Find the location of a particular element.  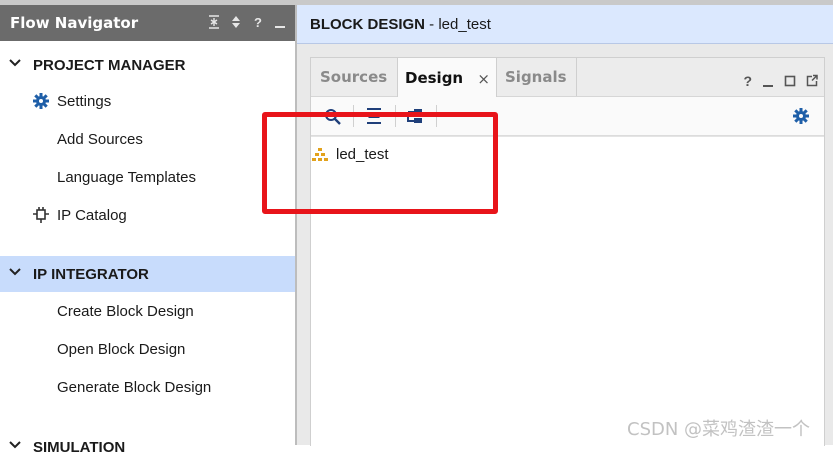

section-project-manager: PROJECT MANAGER is located at coordinates (147, 65).